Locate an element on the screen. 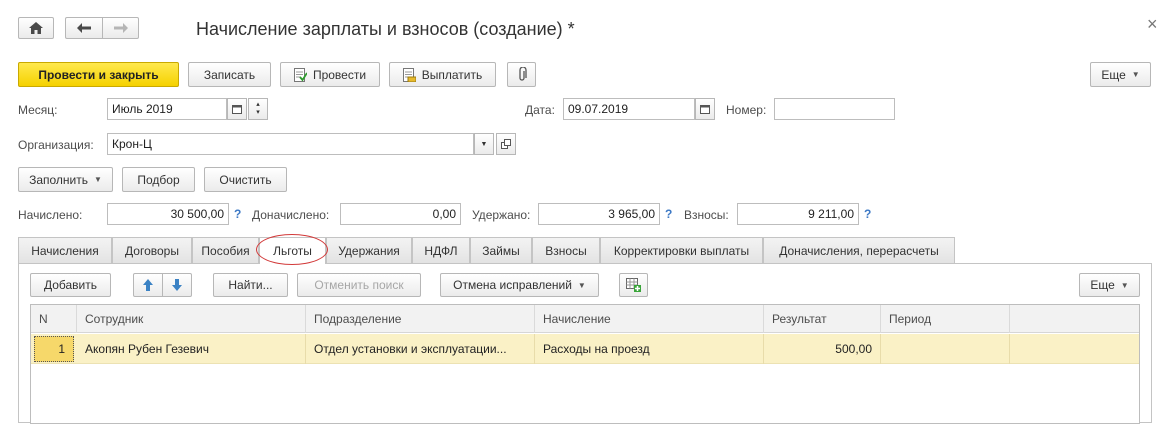  month-label: Месяц: is located at coordinates (38, 110).